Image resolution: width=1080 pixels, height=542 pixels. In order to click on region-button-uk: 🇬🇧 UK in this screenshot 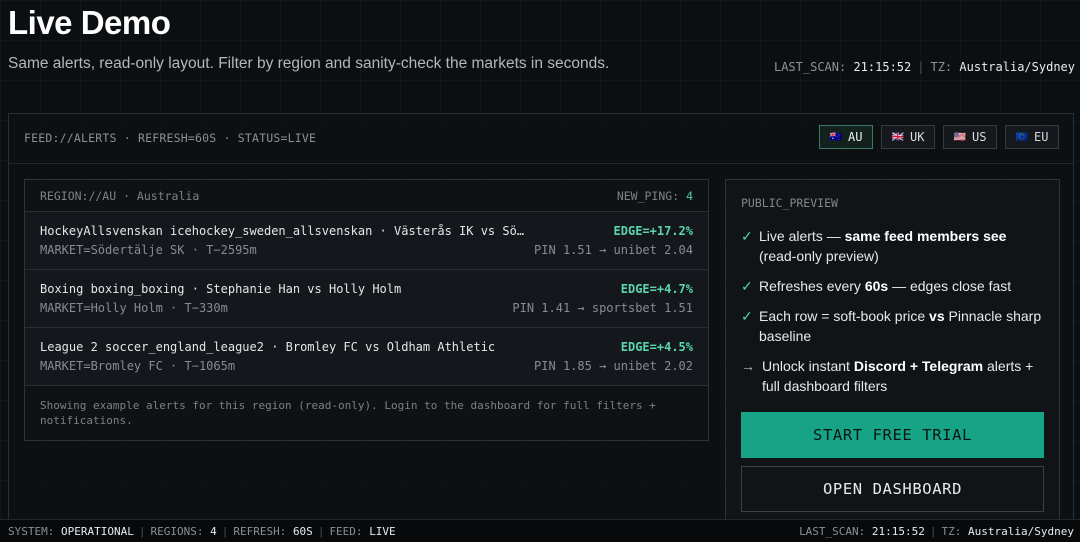, I will do `click(908, 137)`.